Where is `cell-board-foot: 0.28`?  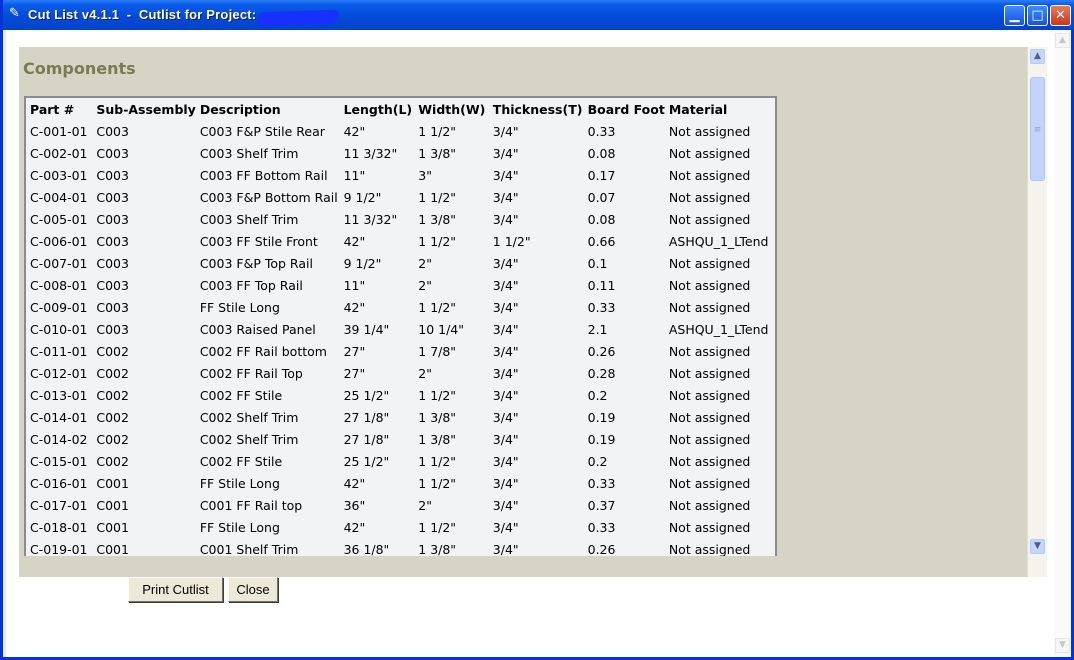 cell-board-foot: 0.28 is located at coordinates (601, 373).